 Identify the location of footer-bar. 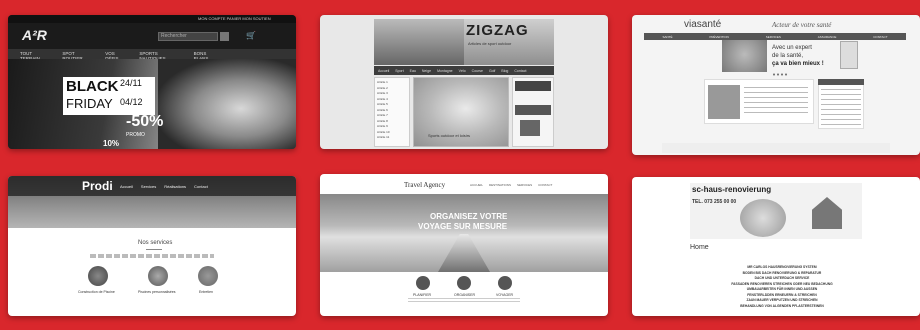
(776, 148).